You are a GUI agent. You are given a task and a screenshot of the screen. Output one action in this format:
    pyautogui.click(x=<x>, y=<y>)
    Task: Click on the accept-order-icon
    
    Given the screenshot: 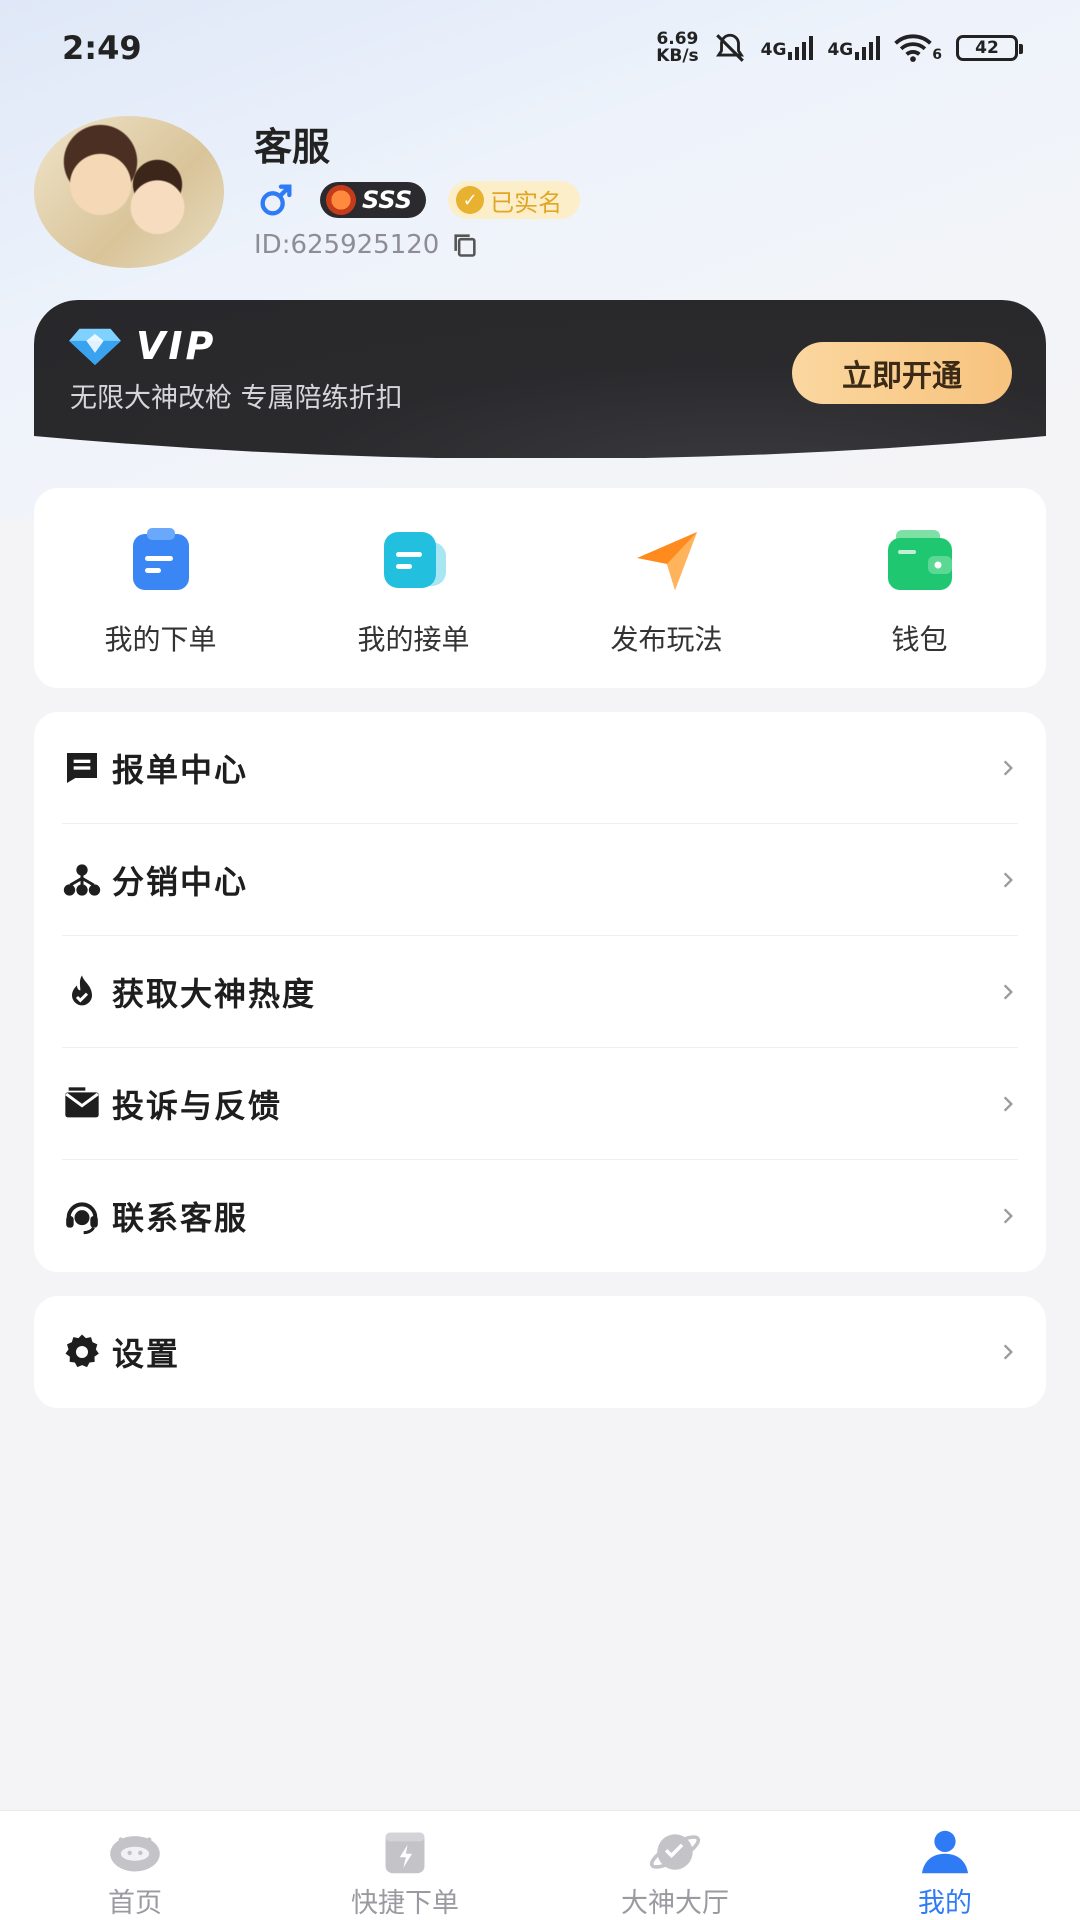 What is the action you would take?
    pyautogui.click(x=414, y=560)
    